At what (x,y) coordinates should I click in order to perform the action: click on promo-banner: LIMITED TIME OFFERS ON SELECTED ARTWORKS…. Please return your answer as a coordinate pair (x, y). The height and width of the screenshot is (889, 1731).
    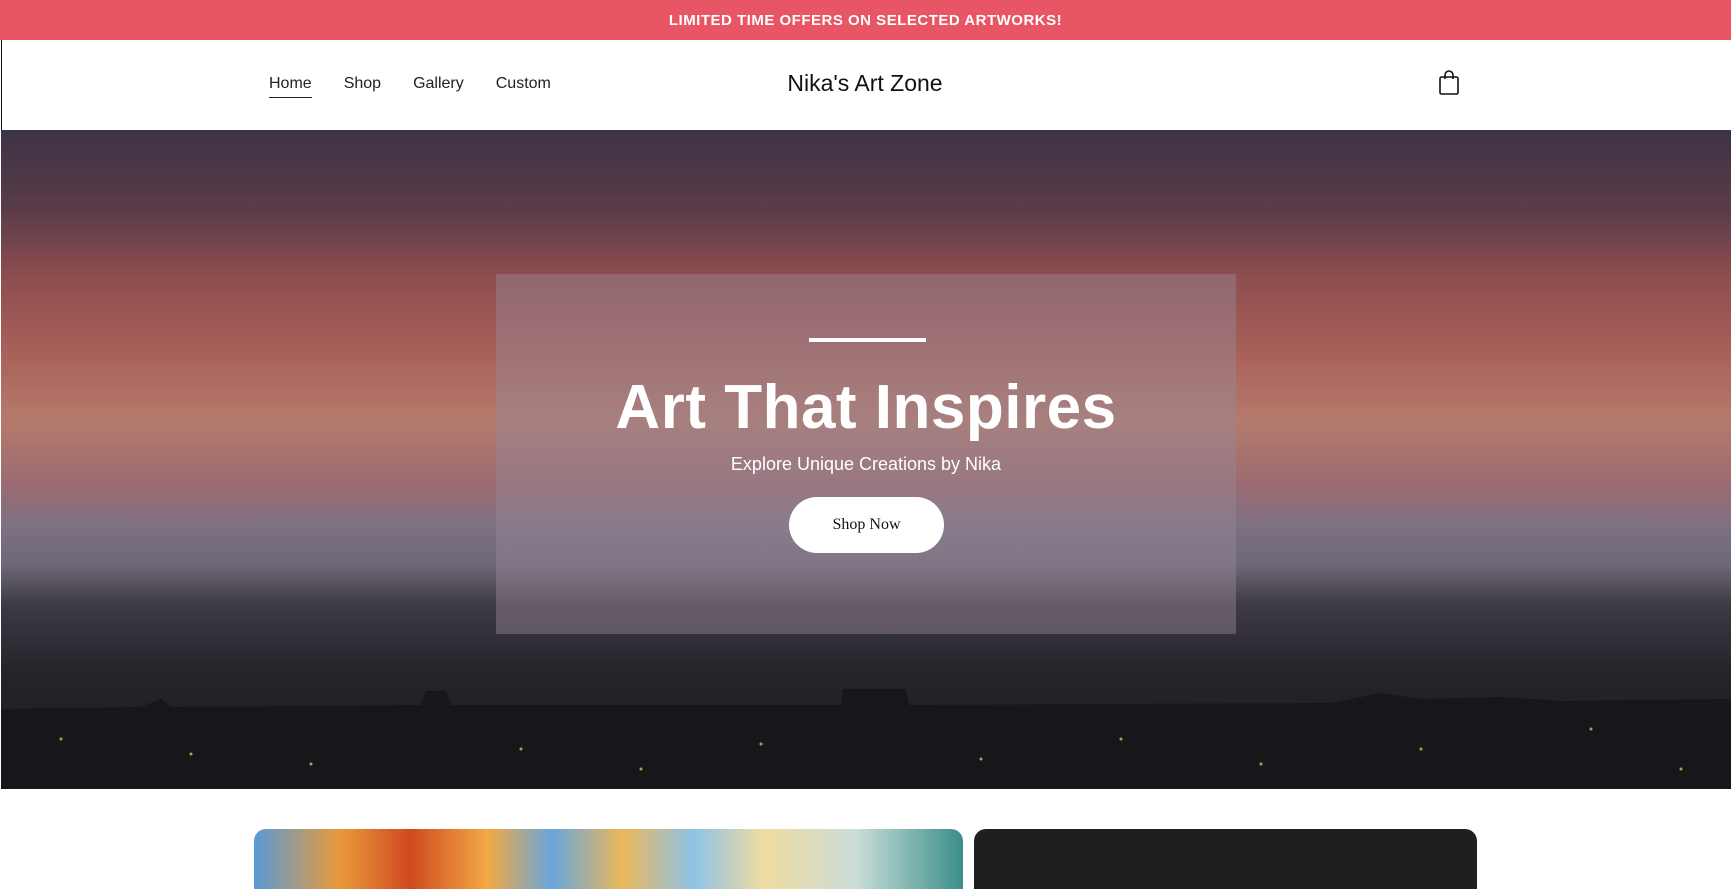
    Looking at the image, I should click on (865, 20).